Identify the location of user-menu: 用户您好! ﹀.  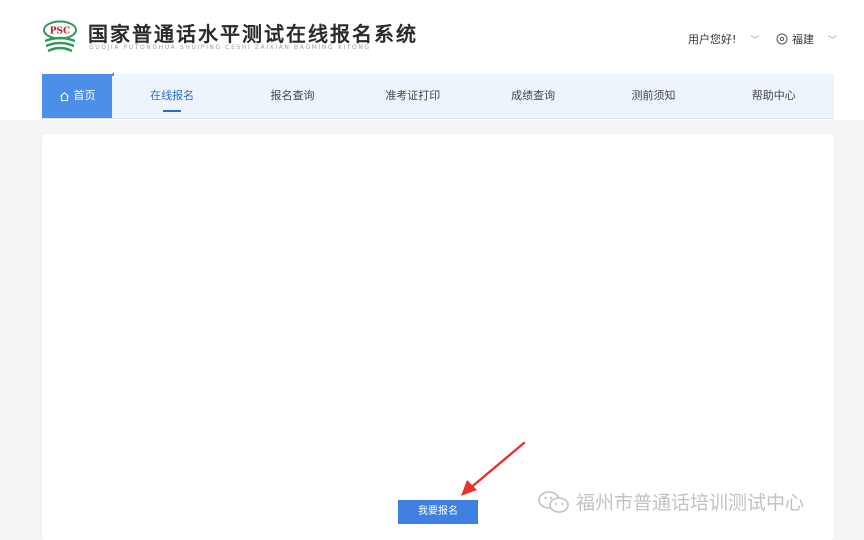
(723, 39).